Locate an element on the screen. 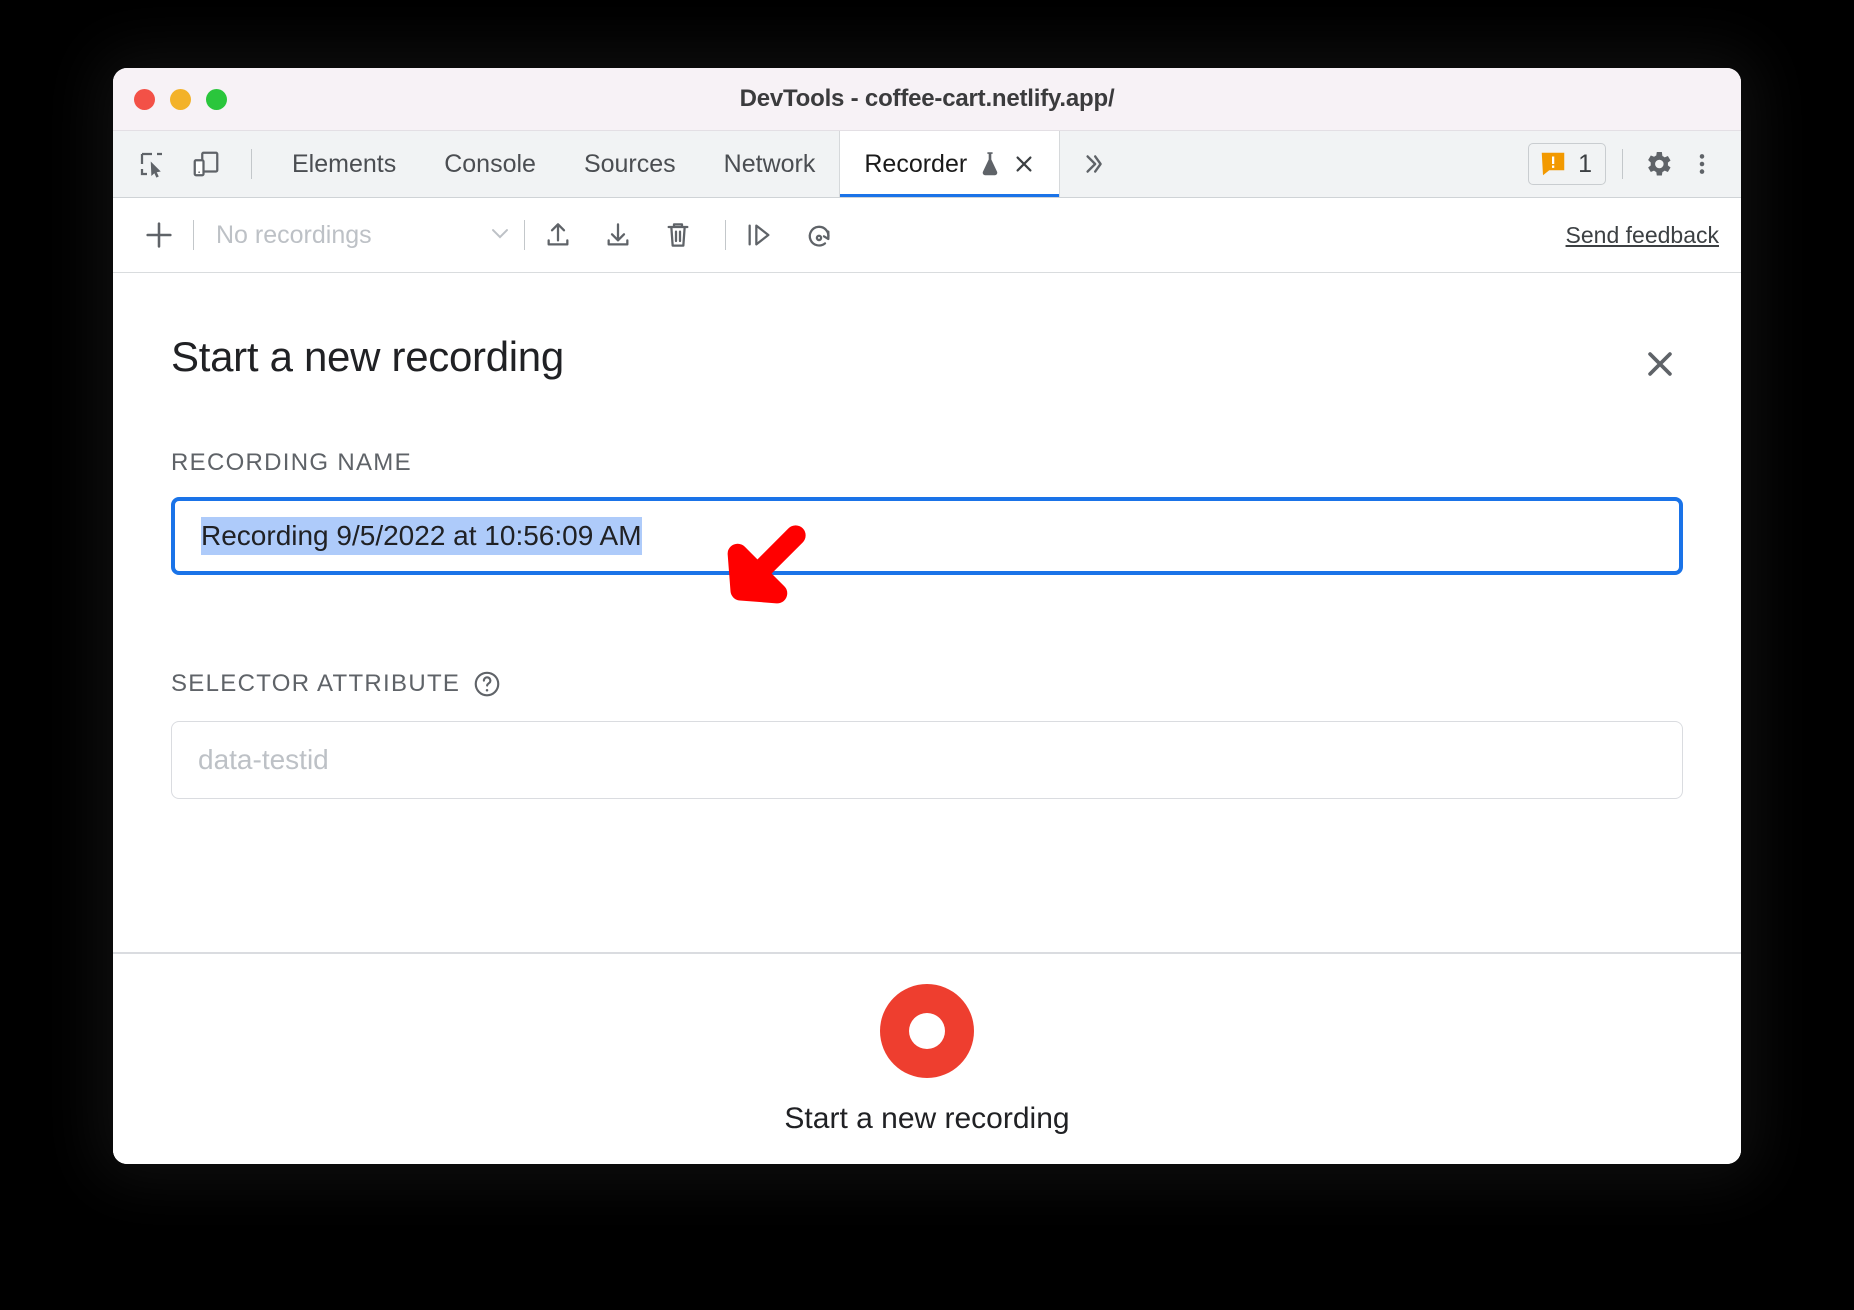 The image size is (1854, 1310). recordings-select-value: No recordings is located at coordinates (294, 234).